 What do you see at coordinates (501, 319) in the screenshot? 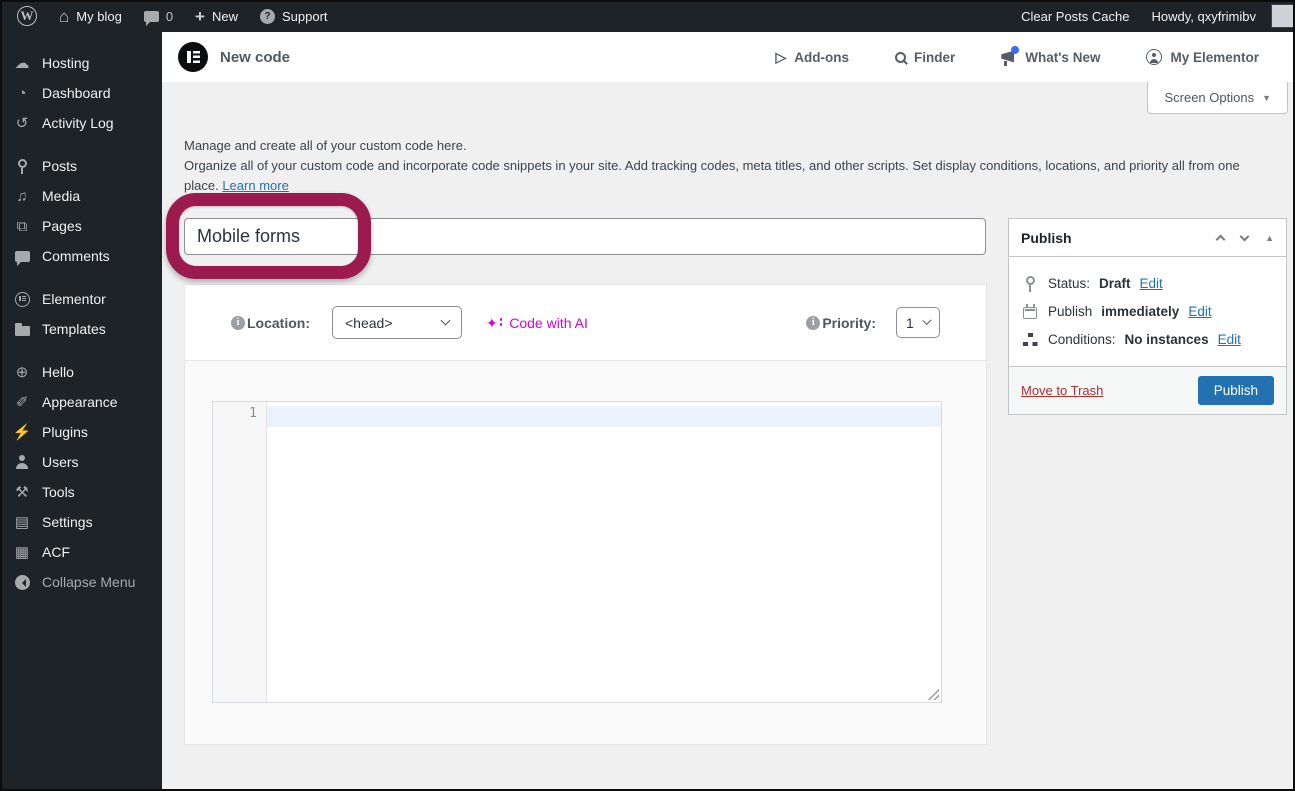
I see `sparkle-dots-icon` at bounding box center [501, 319].